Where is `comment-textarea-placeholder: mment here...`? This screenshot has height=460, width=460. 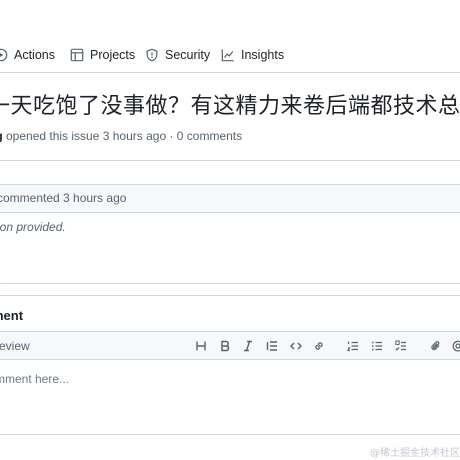 comment-textarea-placeholder: mment here... is located at coordinates (34, 379).